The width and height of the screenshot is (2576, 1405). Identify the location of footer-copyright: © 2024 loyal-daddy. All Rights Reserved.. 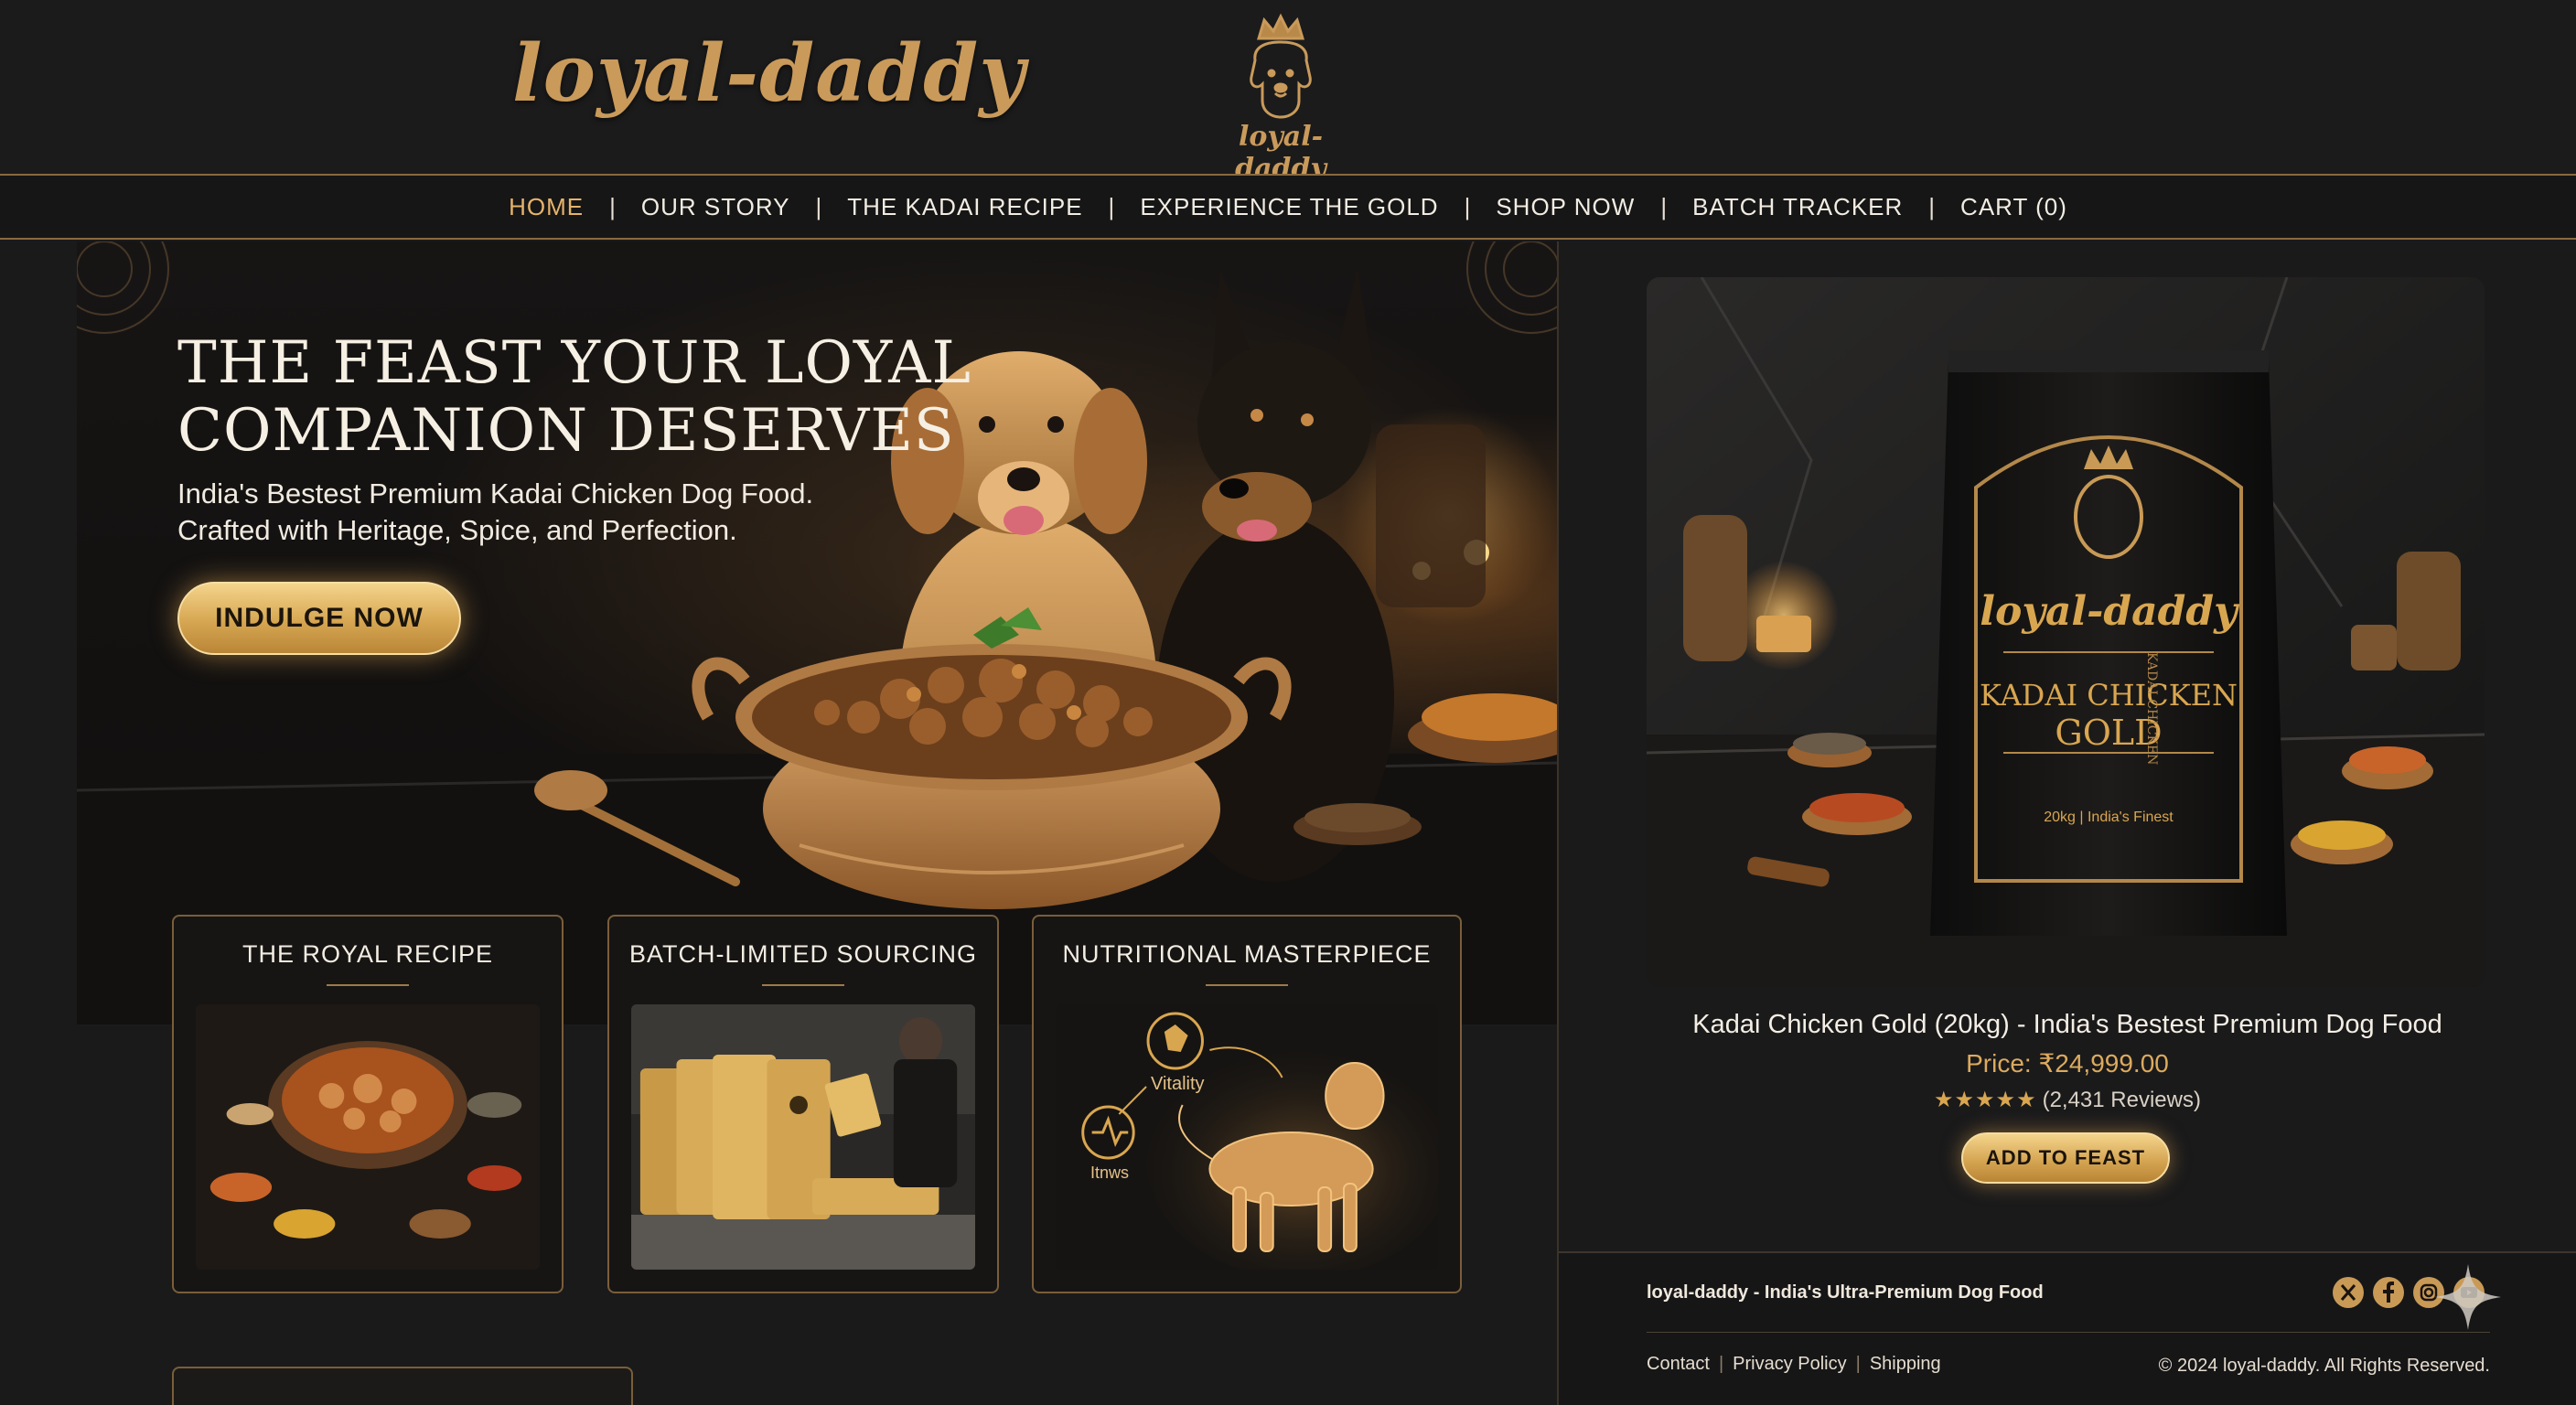
(2324, 1366).